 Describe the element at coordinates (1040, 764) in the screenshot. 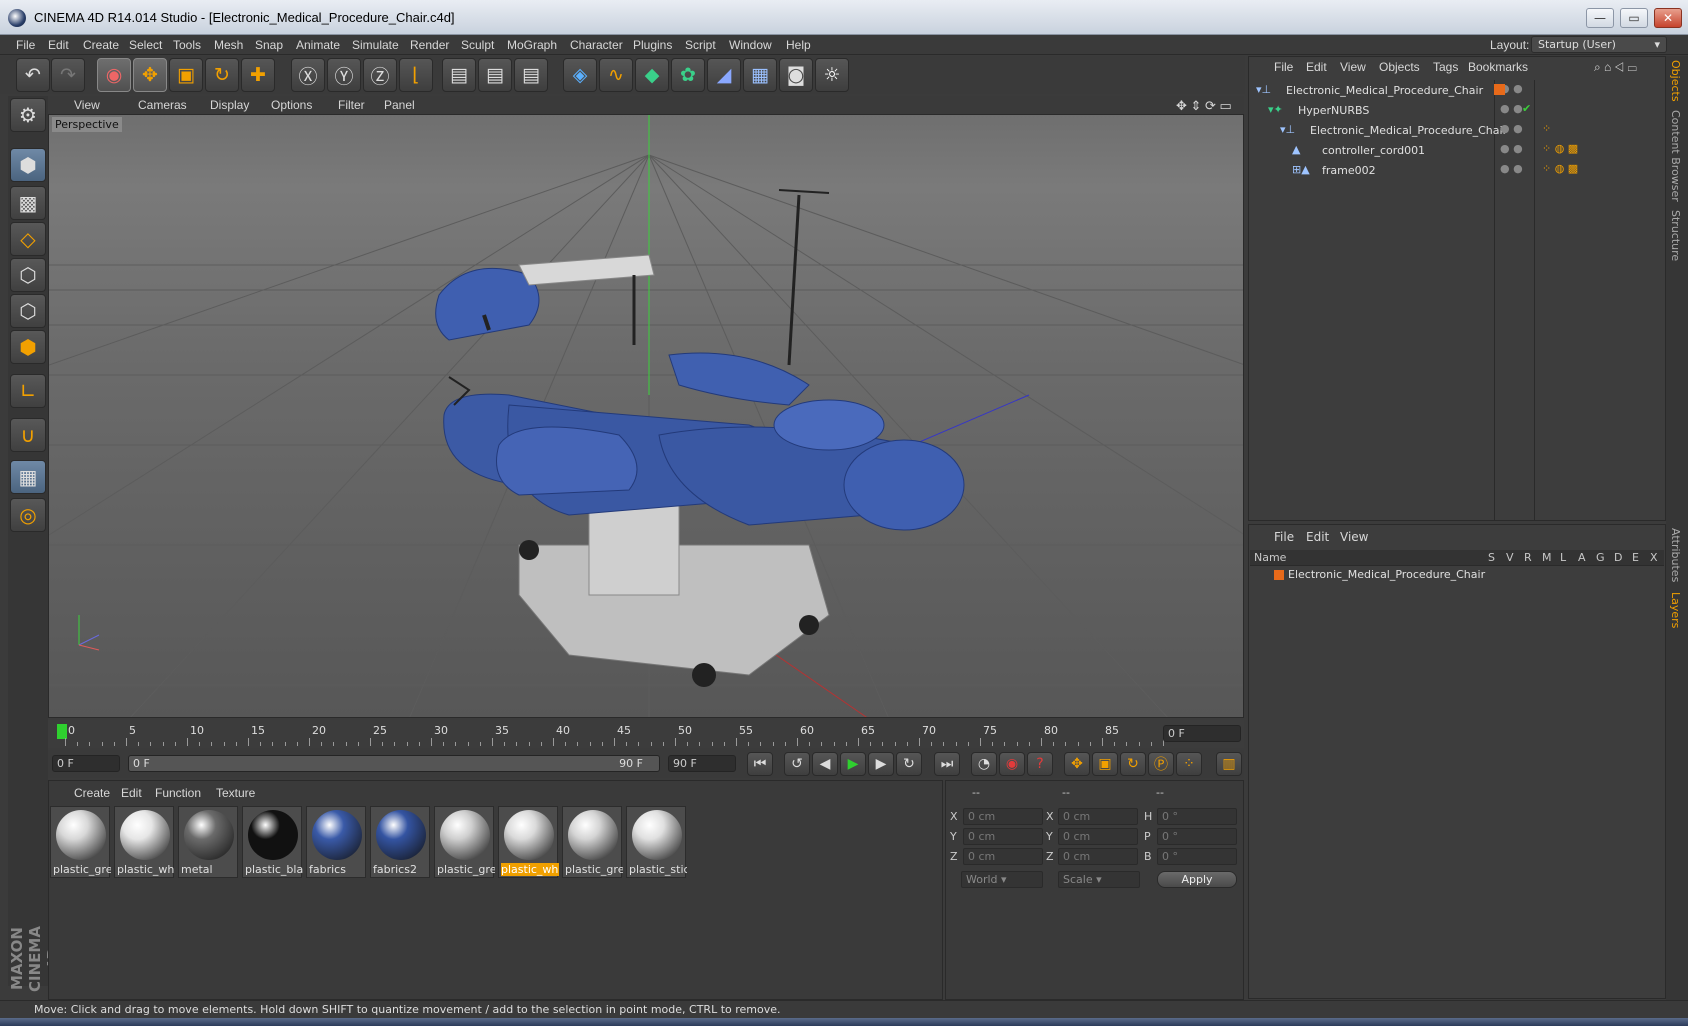

I see `keyframe-selection-button: ?` at that location.